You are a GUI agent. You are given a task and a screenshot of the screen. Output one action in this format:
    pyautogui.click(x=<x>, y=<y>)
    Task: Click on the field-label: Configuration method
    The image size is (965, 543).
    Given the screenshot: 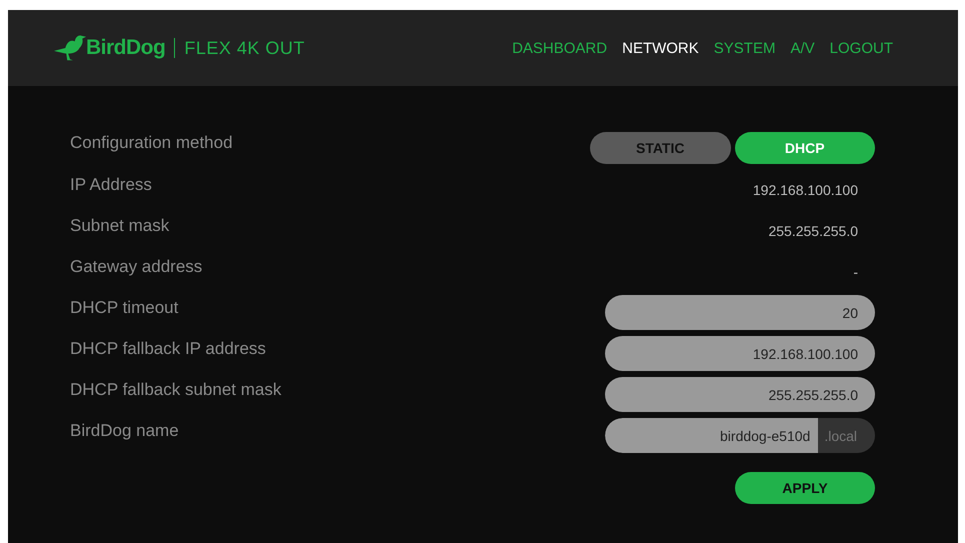 What is the action you would take?
    pyautogui.click(x=151, y=142)
    